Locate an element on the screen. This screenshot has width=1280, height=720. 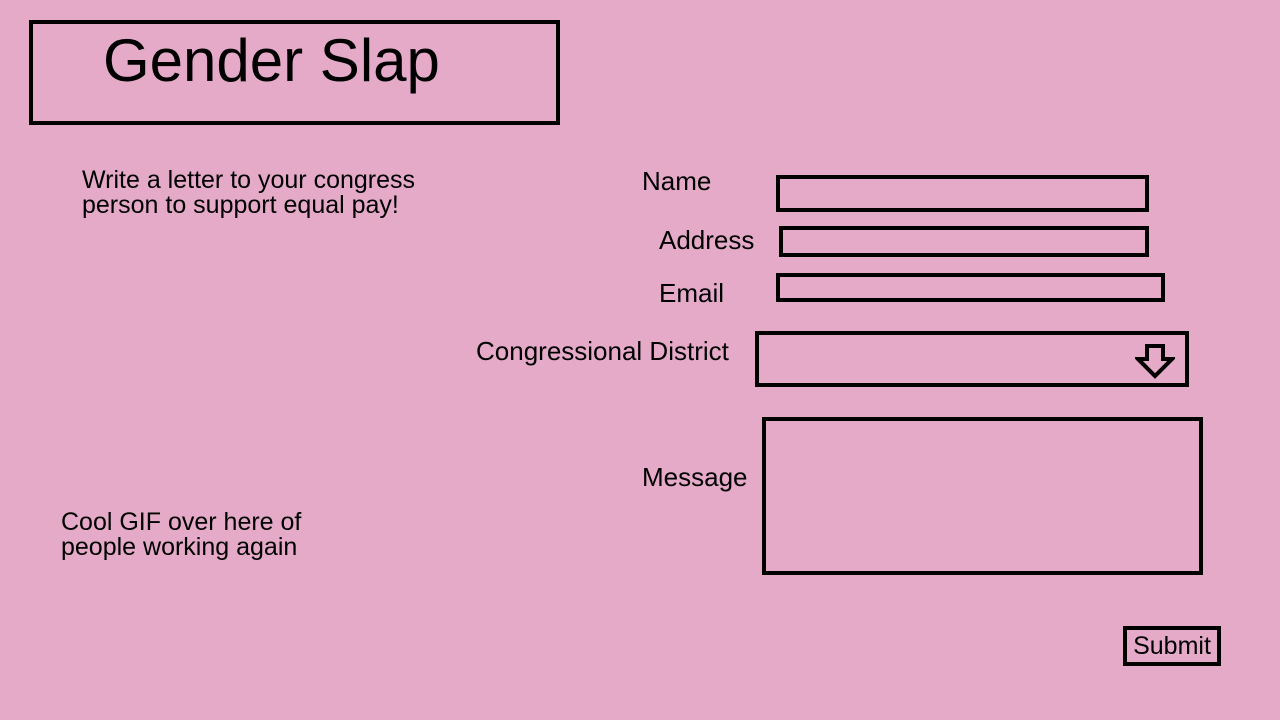
down-arrow-icon is located at coordinates (1155, 361).